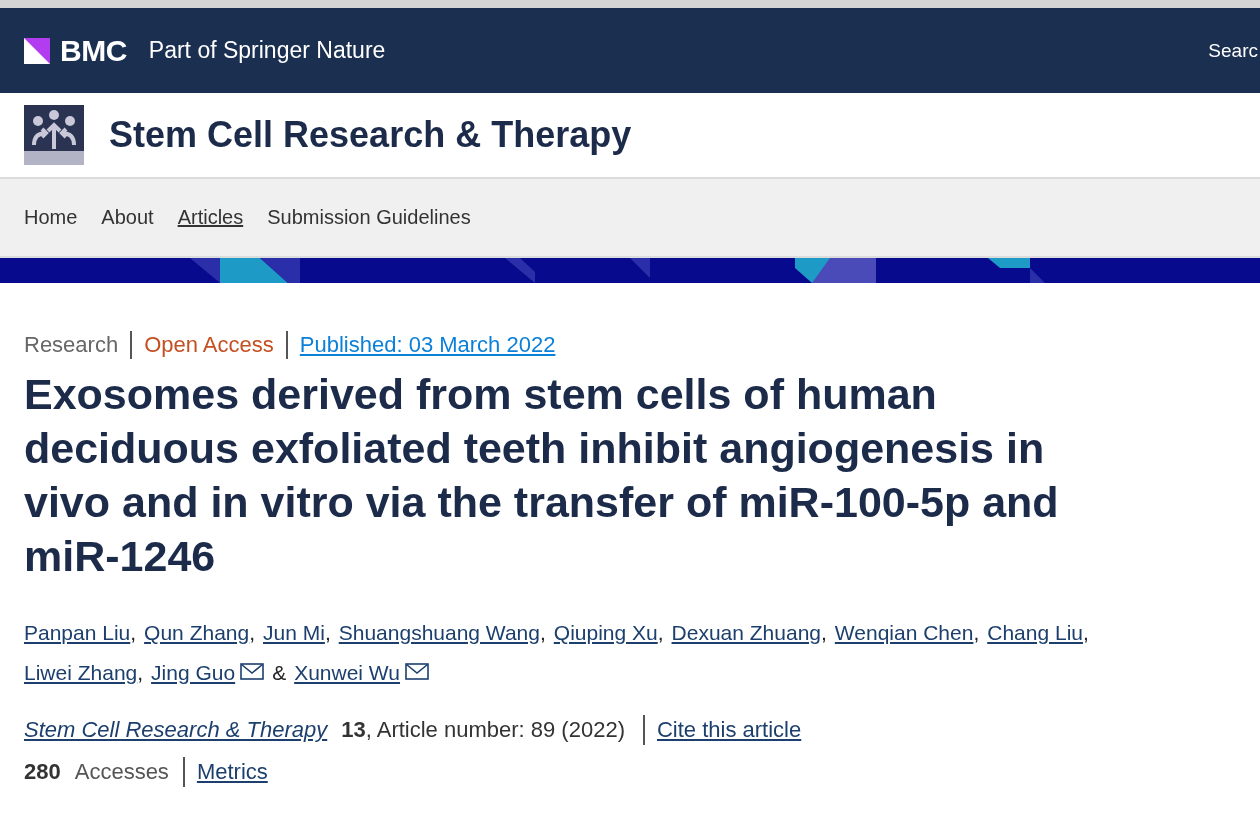 This screenshot has height=824, width=1260. I want to click on author-link: Wenqian Chen, so click(904, 633).